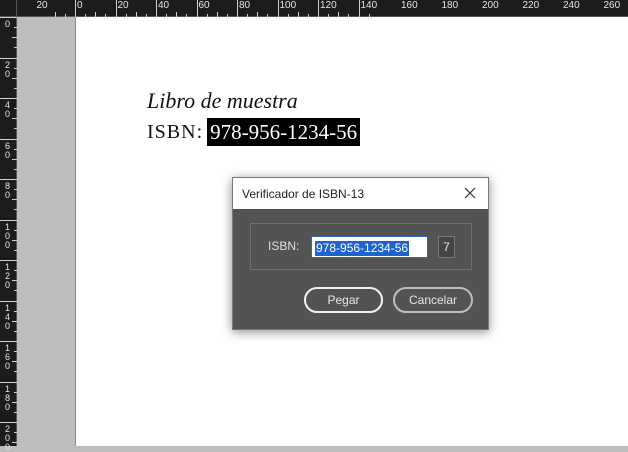 This screenshot has height=452, width=628. What do you see at coordinates (222, 101) in the screenshot?
I see `book-title: Libro de muestra` at bounding box center [222, 101].